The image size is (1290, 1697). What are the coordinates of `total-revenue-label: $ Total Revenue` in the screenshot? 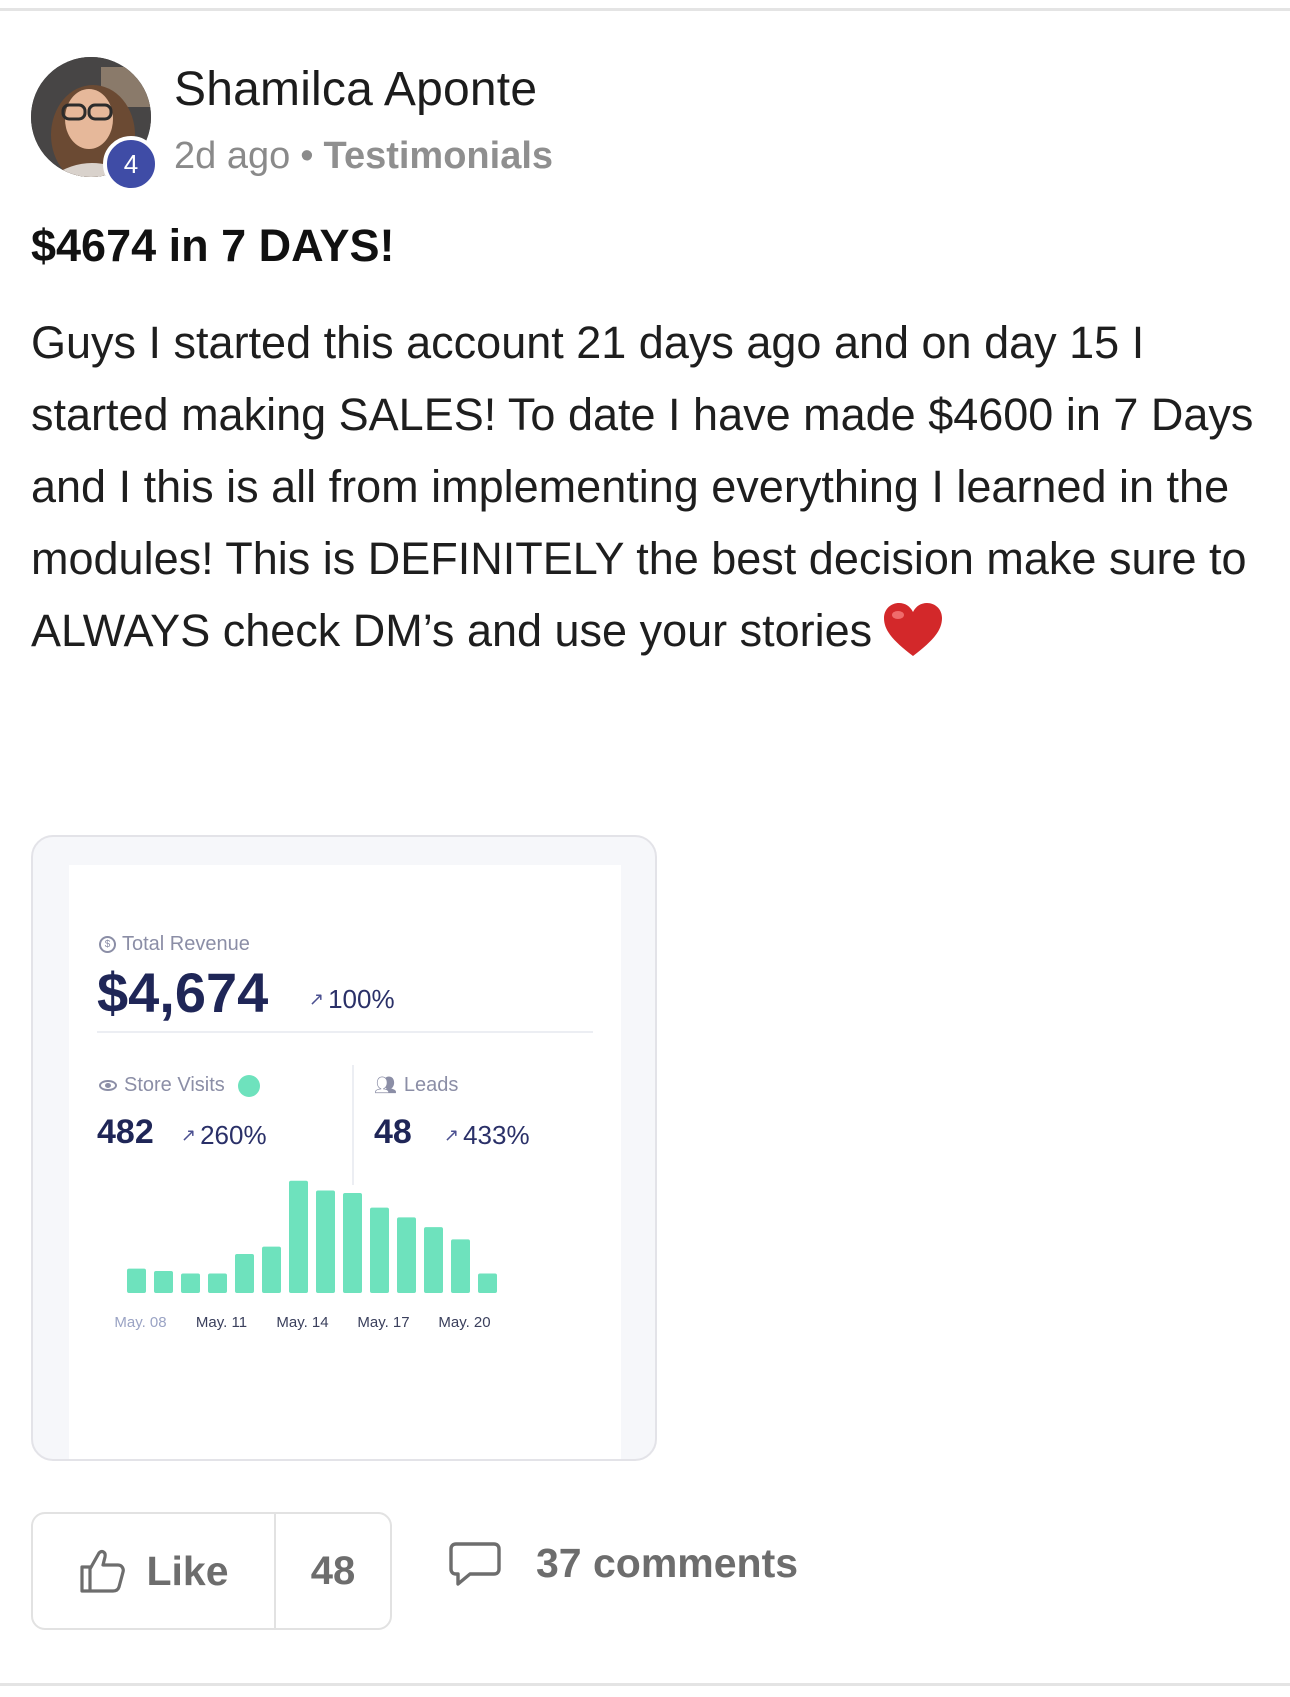 It's located at (174, 944).